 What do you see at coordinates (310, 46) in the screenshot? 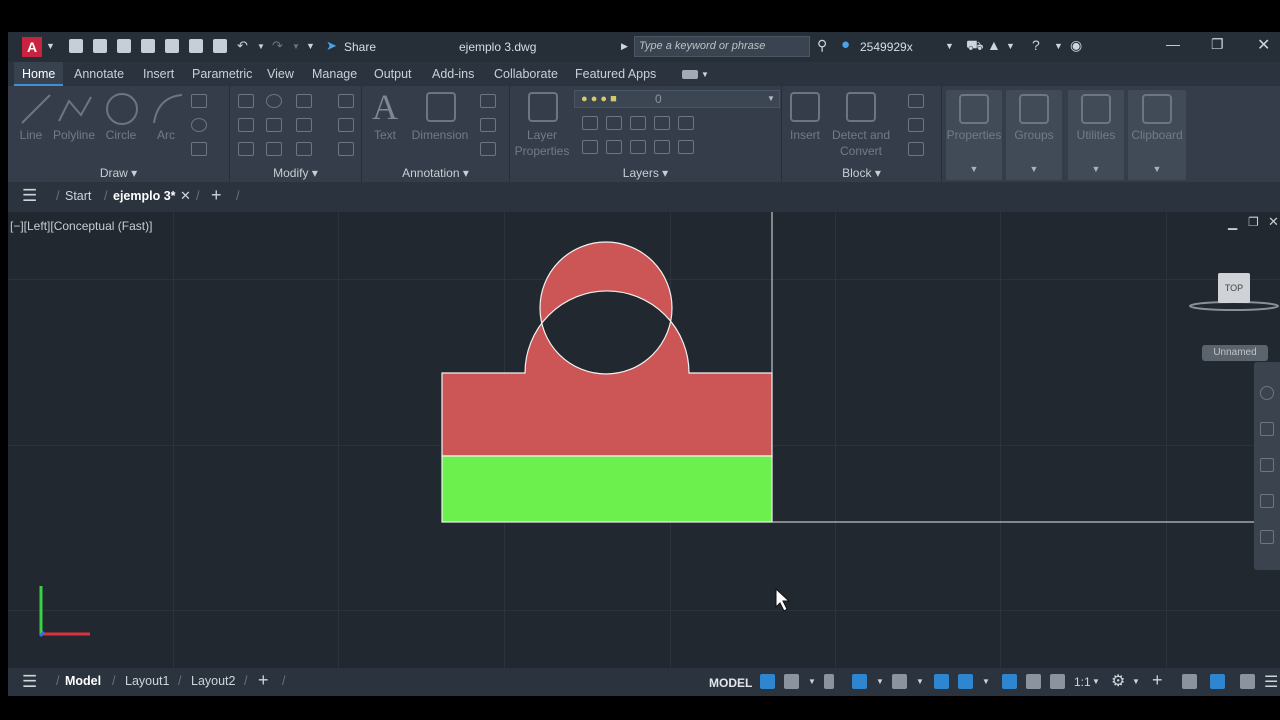
I see `qat-customize-icon: ▼` at bounding box center [310, 46].